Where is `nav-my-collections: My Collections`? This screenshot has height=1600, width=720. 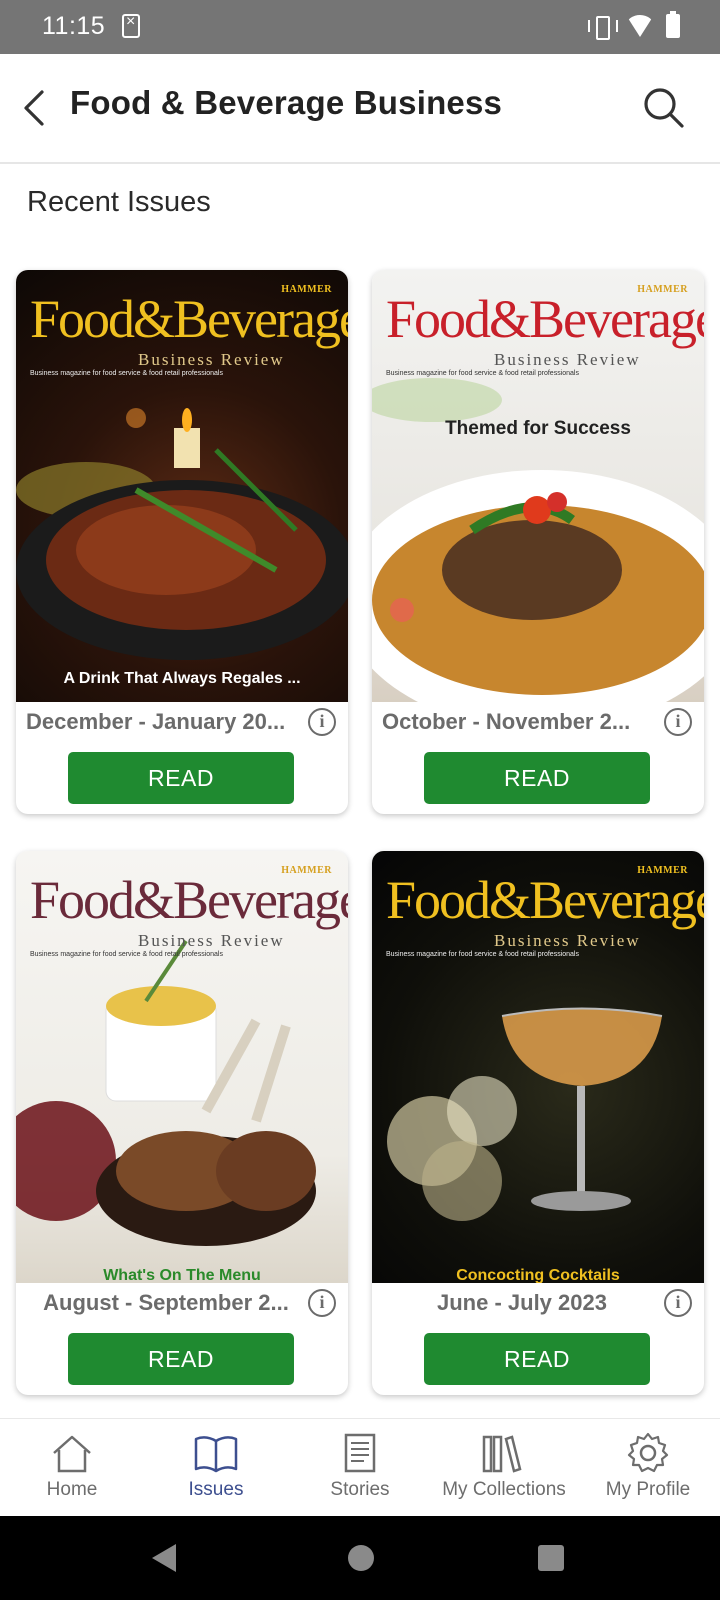
nav-my-collections: My Collections is located at coordinates (504, 1467).